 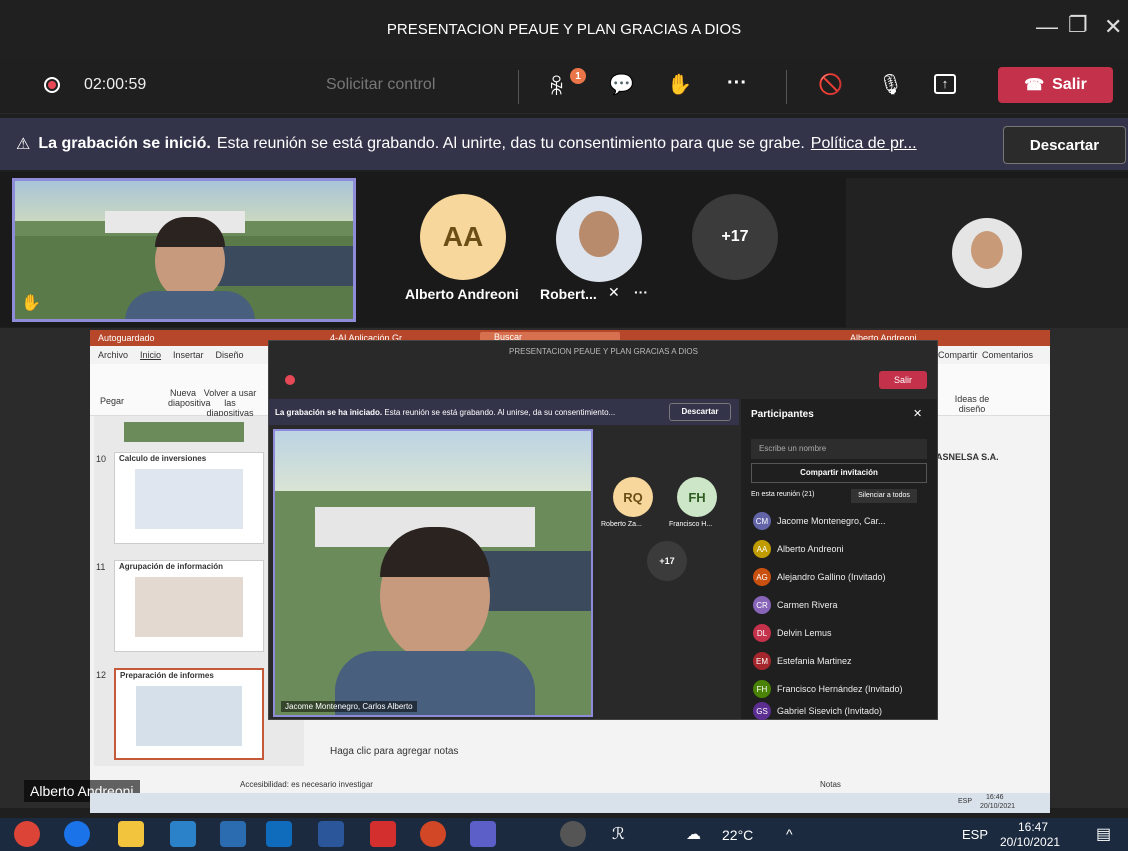 What do you see at coordinates (329, 412) in the screenshot?
I see `inner-banner-bold: La grabación se ha iniciado.` at bounding box center [329, 412].